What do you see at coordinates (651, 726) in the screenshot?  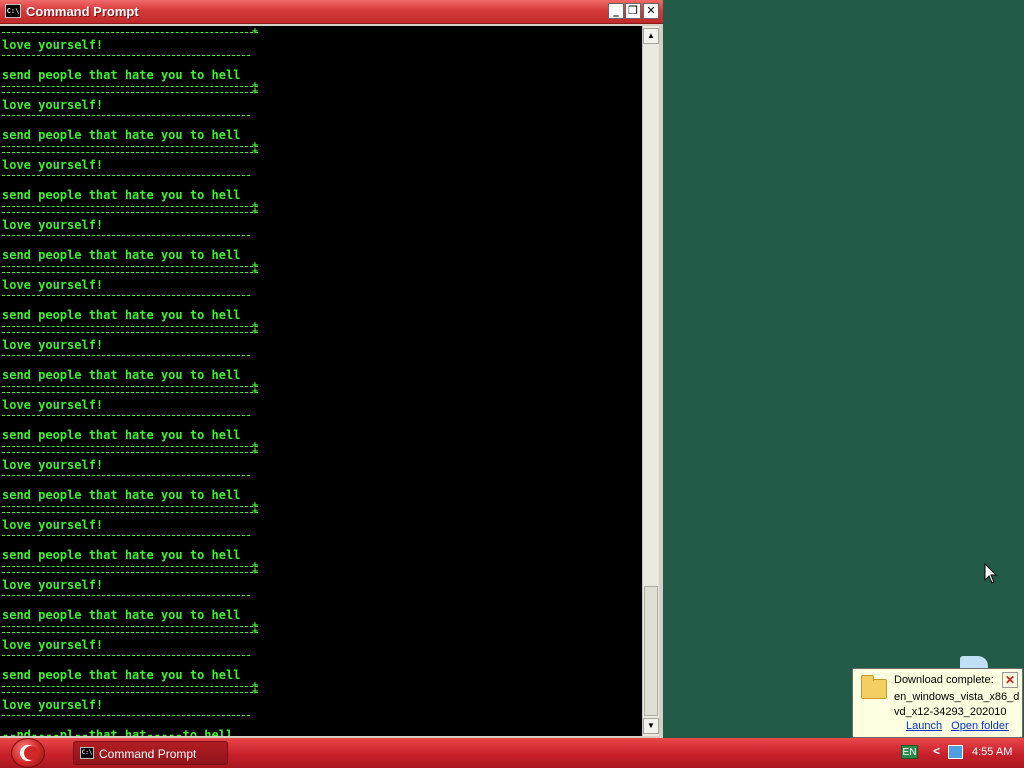 I see `scroll-down-arrow-icon: ▼` at bounding box center [651, 726].